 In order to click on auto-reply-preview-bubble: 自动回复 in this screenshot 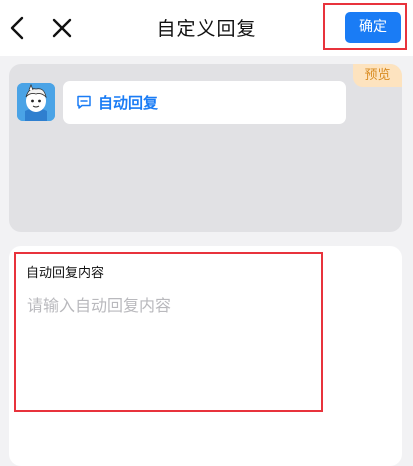, I will do `click(204, 102)`.